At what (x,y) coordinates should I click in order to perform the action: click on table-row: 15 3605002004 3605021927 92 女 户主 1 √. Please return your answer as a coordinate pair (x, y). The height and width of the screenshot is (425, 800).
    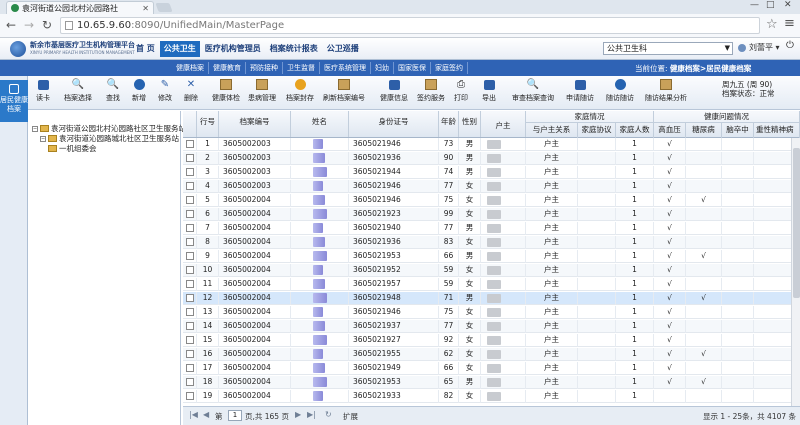
    Looking at the image, I should click on (491, 340).